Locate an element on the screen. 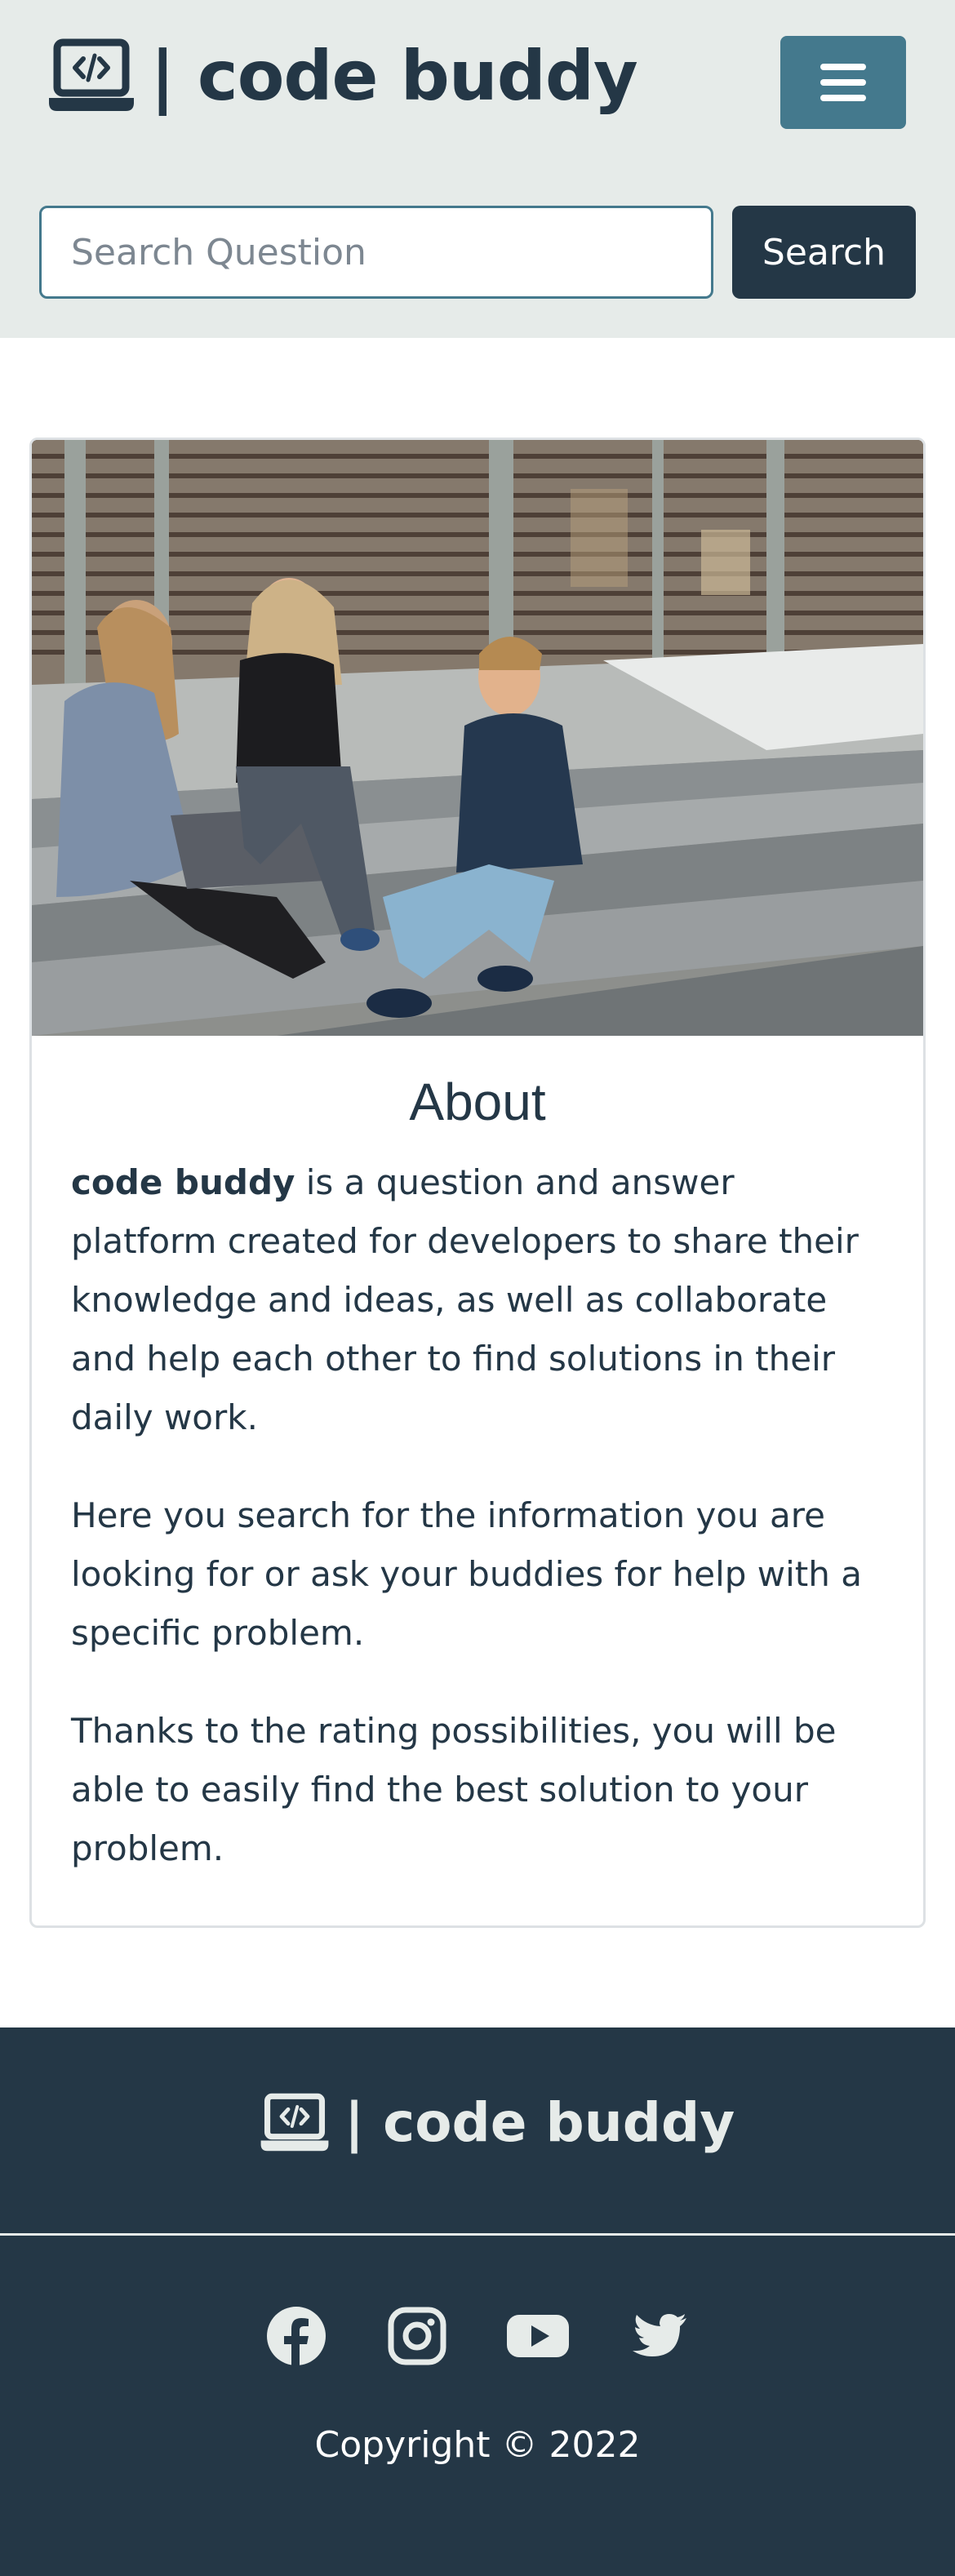  copyright-text: Copyright © 2022 is located at coordinates (477, 2445).